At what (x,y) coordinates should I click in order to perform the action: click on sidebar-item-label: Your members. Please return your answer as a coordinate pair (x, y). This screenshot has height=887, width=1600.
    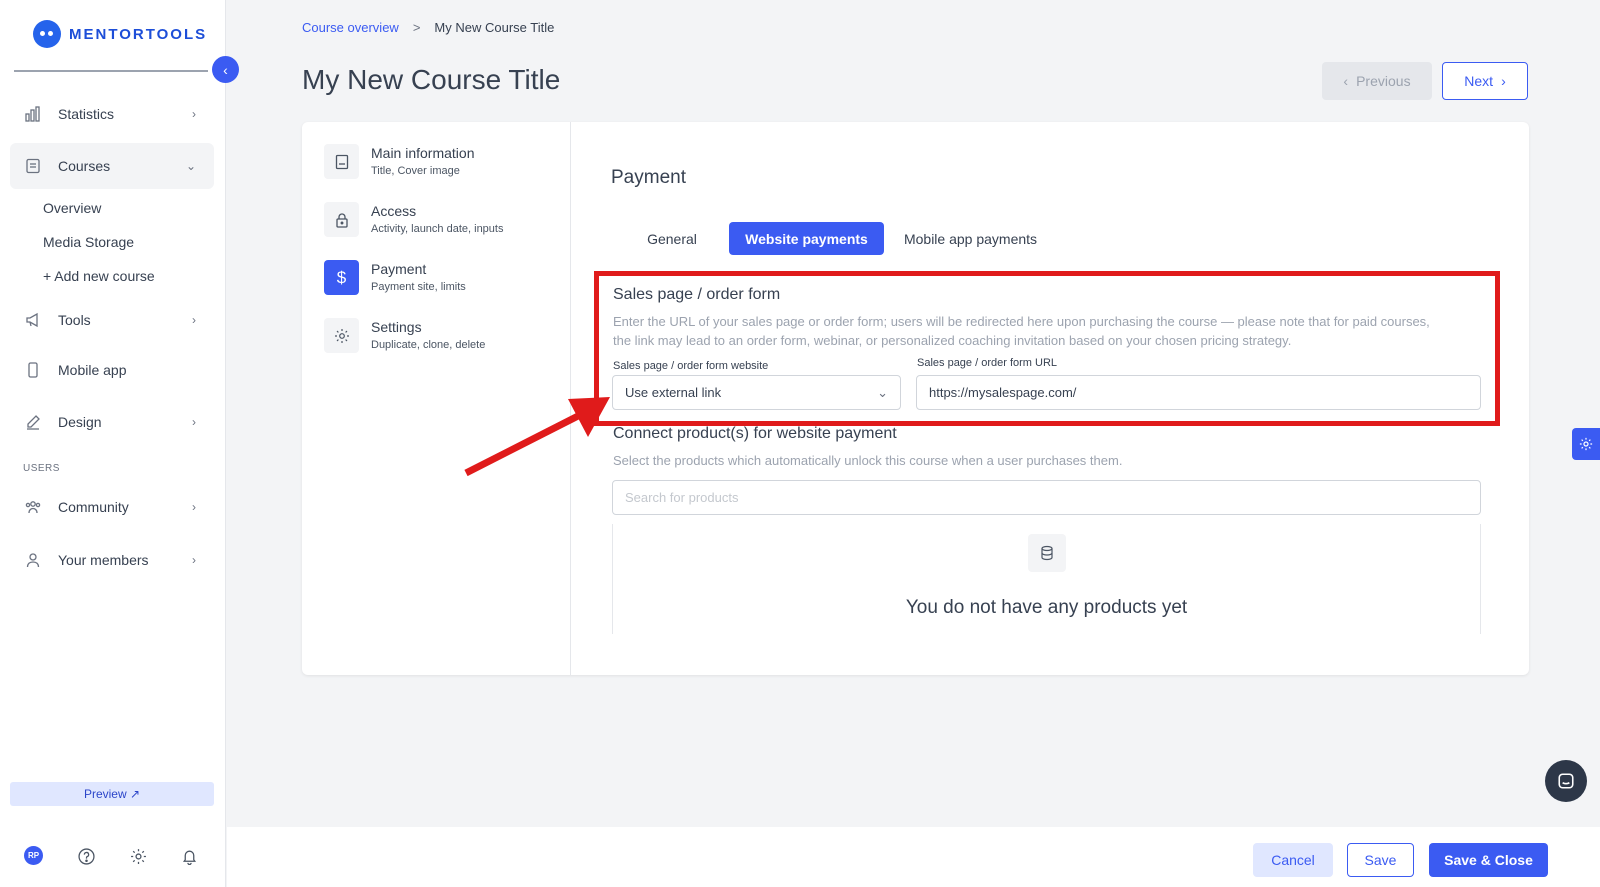
    Looking at the image, I should click on (103, 560).